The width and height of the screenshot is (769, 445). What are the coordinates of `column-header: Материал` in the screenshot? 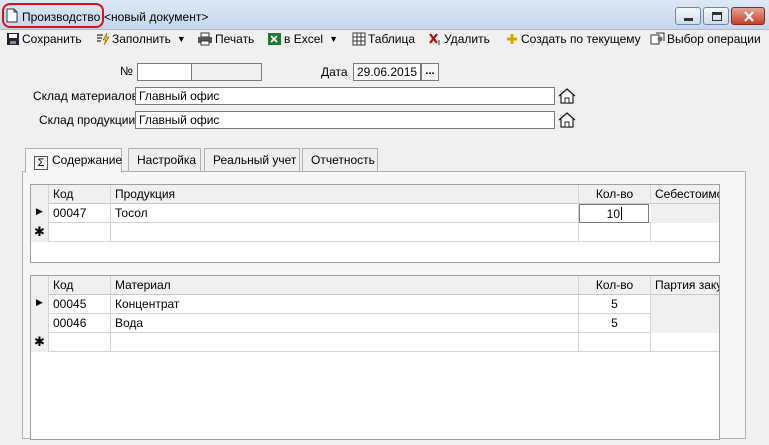 It's located at (345, 285).